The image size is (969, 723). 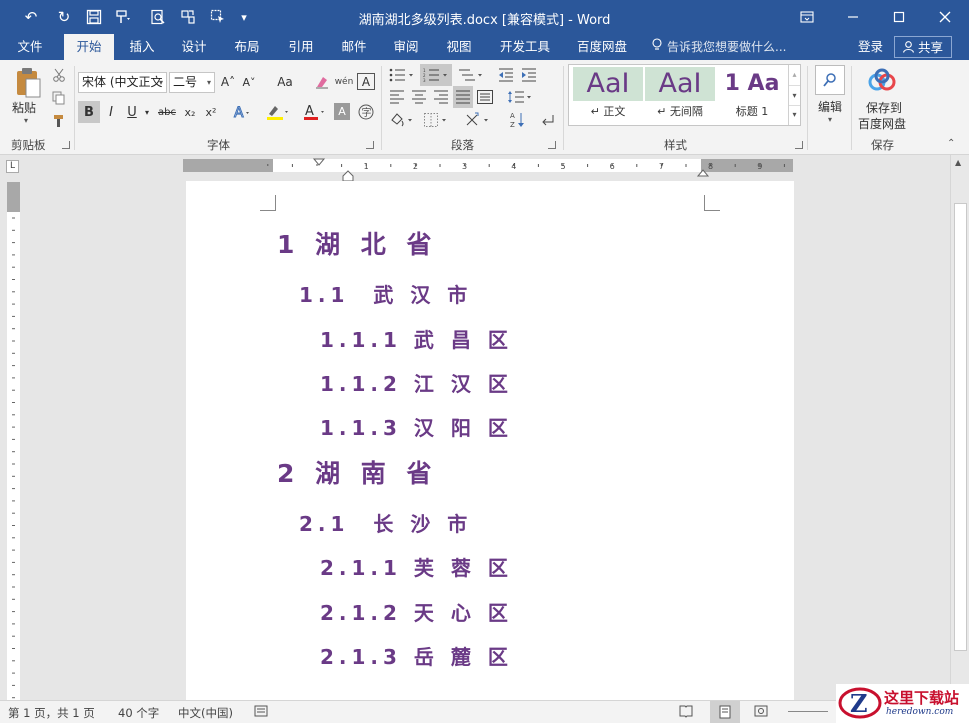 What do you see at coordinates (478, 120) in the screenshot?
I see `chinese-layout-icon` at bounding box center [478, 120].